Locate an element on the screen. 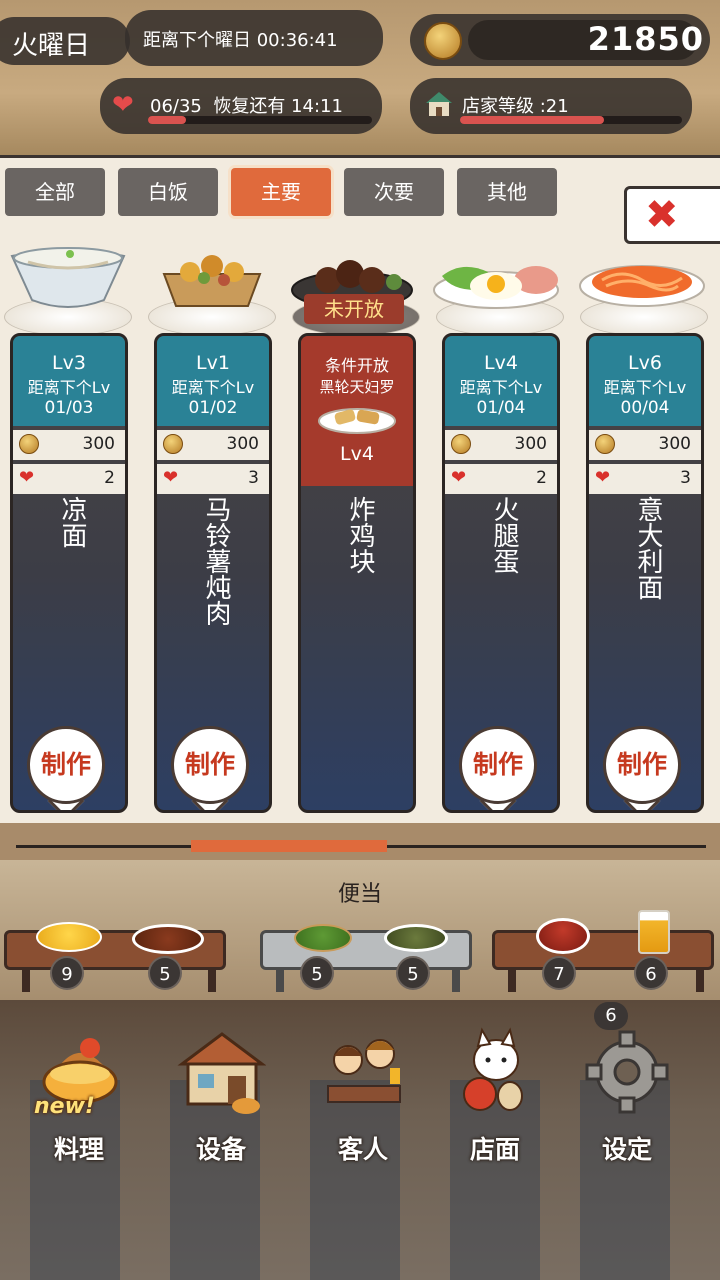 The height and width of the screenshot is (1280, 720). dish-card-potato-stew: Lv1 距离下个Lv 01/02 300 ❤ 3 马铃薯炖肉 制作 is located at coordinates (213, 573).